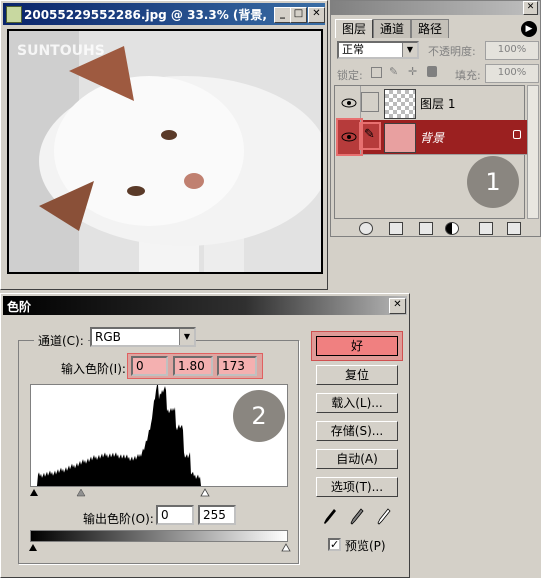  Describe the element at coordinates (396, 228) in the screenshot. I see `layer-mask-icon` at that location.